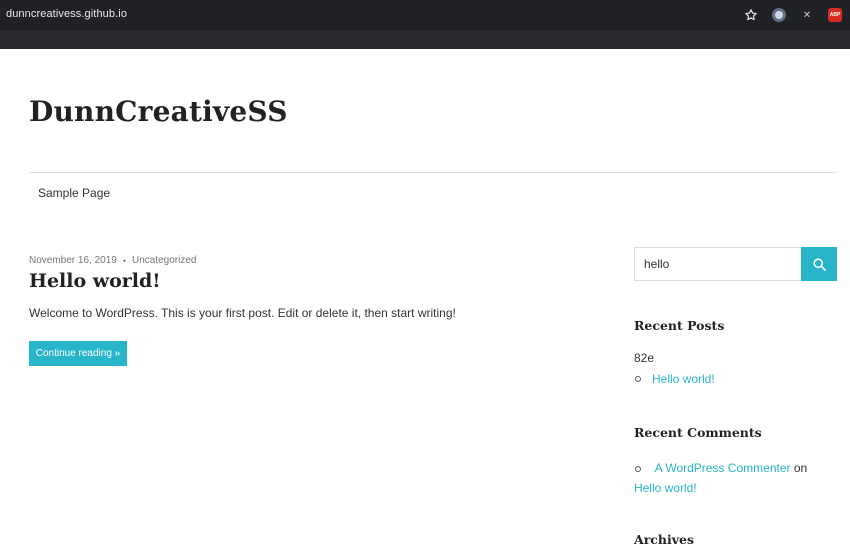 The height and width of the screenshot is (550, 850). I want to click on search-button, so click(819, 264).